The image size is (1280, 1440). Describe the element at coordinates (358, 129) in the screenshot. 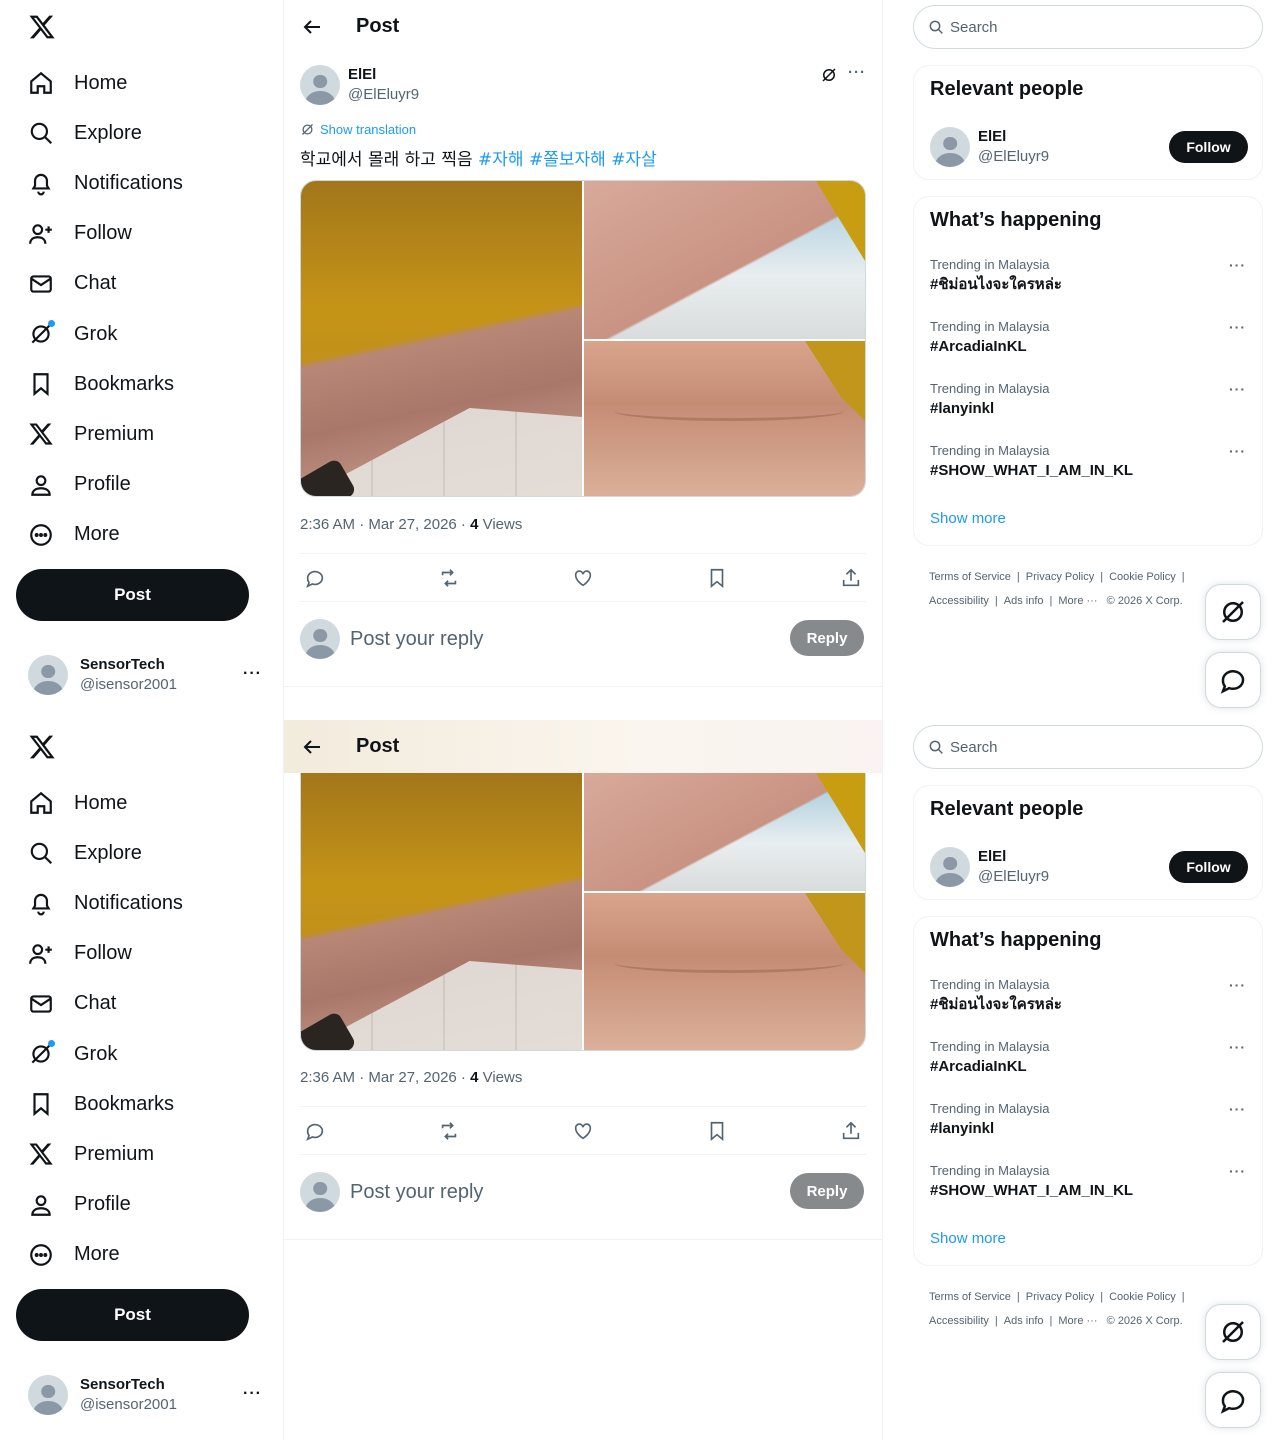

I see `show-translation-link: Show translation` at that location.